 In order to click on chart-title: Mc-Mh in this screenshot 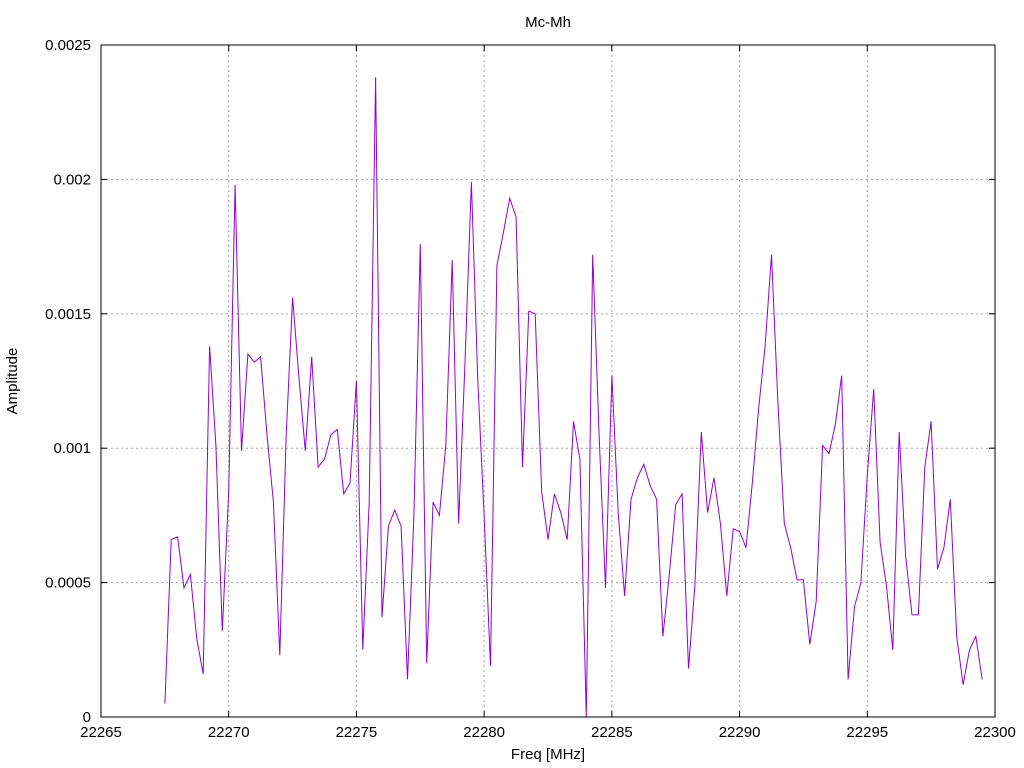, I will do `click(548, 22)`.